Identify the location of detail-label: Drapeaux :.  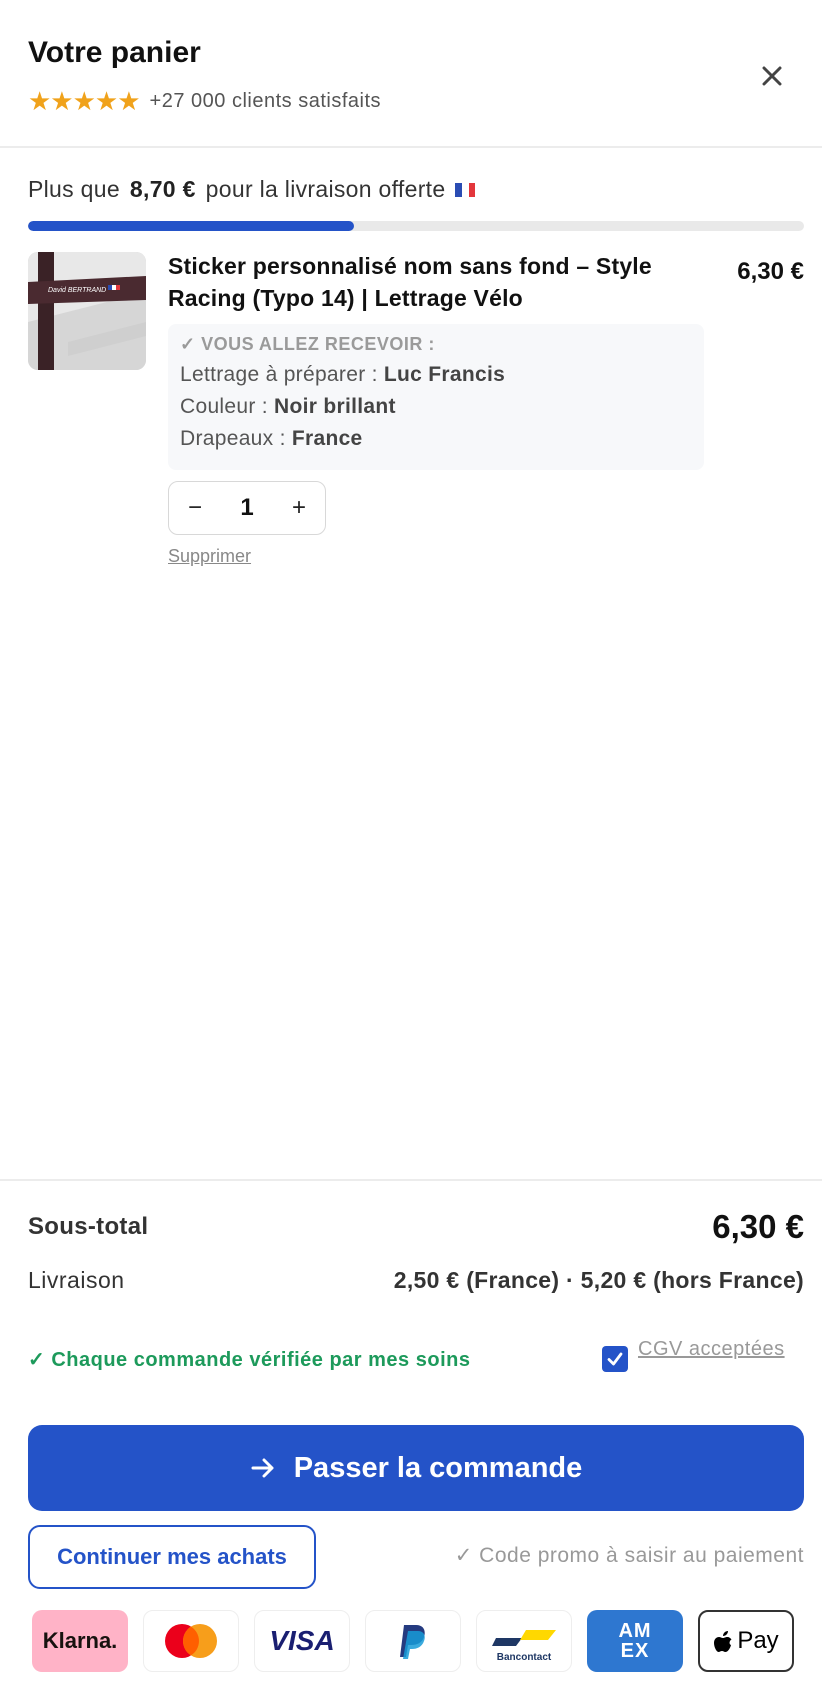
(236, 438).